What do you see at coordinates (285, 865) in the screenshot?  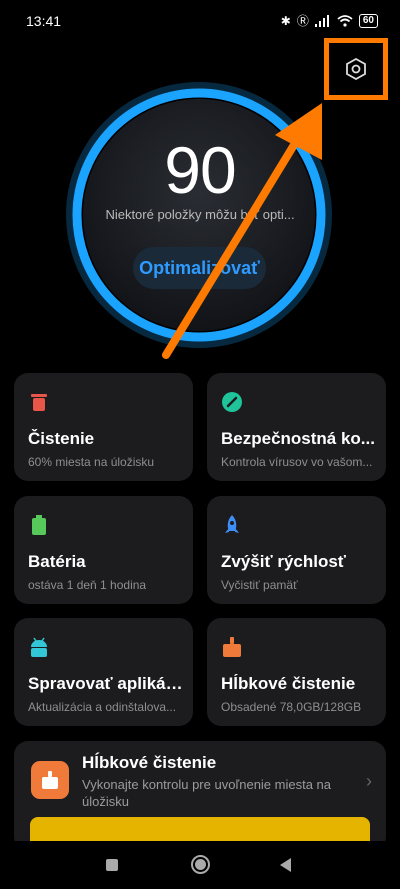 I see `back-button` at bounding box center [285, 865].